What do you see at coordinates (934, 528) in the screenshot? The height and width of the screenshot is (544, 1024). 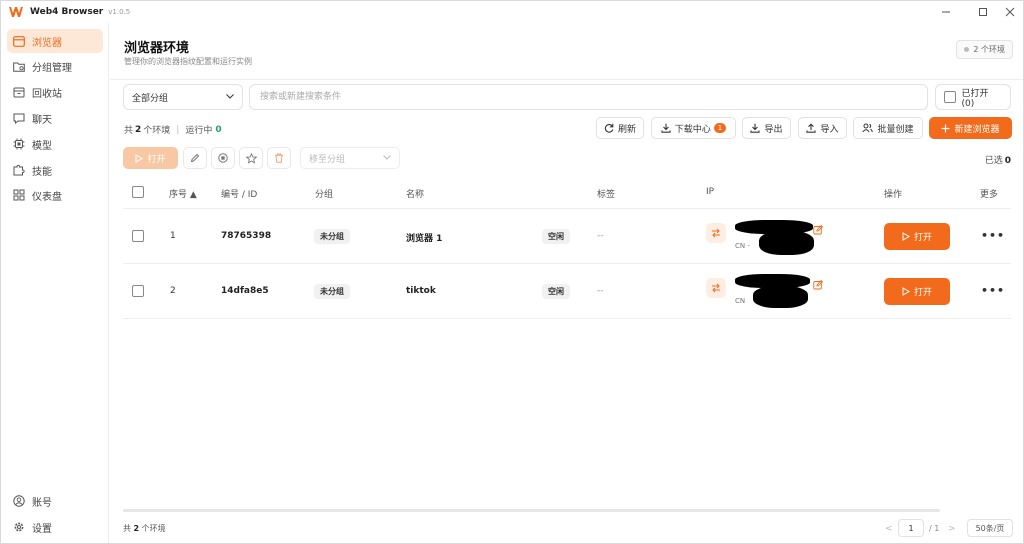 I see `page-total: / 1` at bounding box center [934, 528].